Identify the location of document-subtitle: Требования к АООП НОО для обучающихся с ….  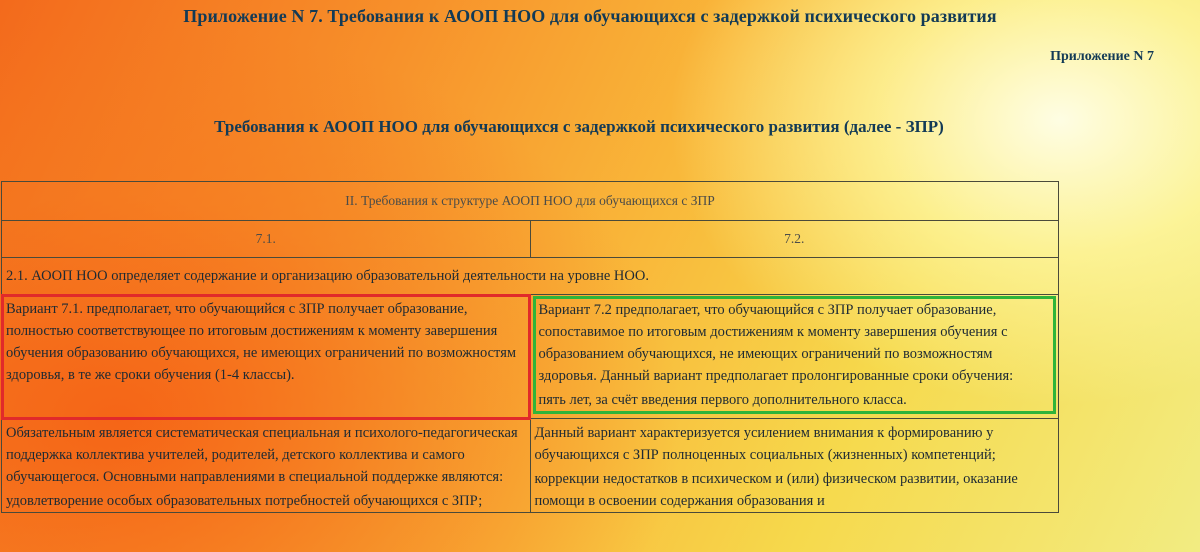
(579, 126).